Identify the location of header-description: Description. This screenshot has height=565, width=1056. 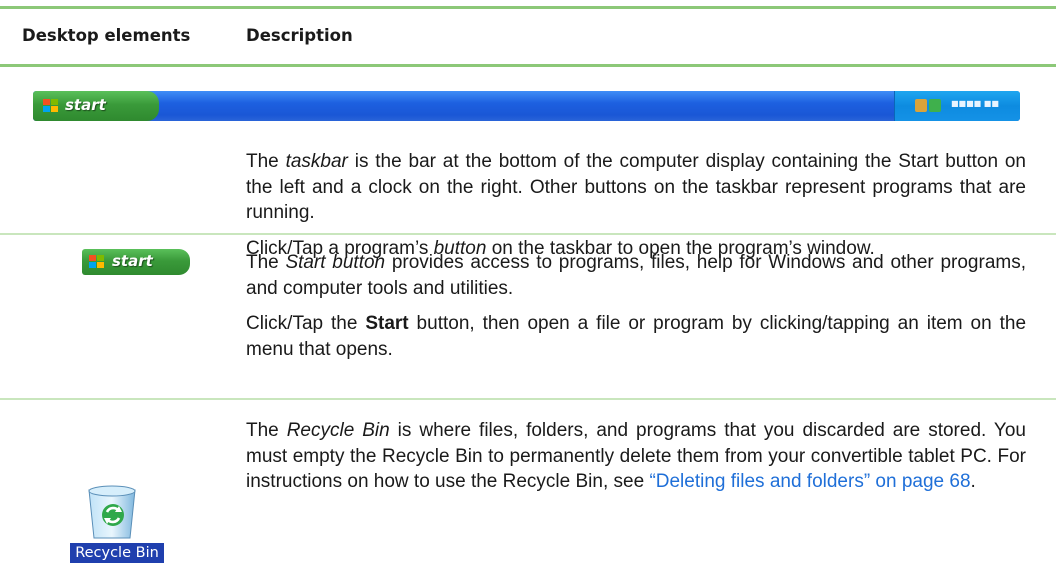
(299, 35).